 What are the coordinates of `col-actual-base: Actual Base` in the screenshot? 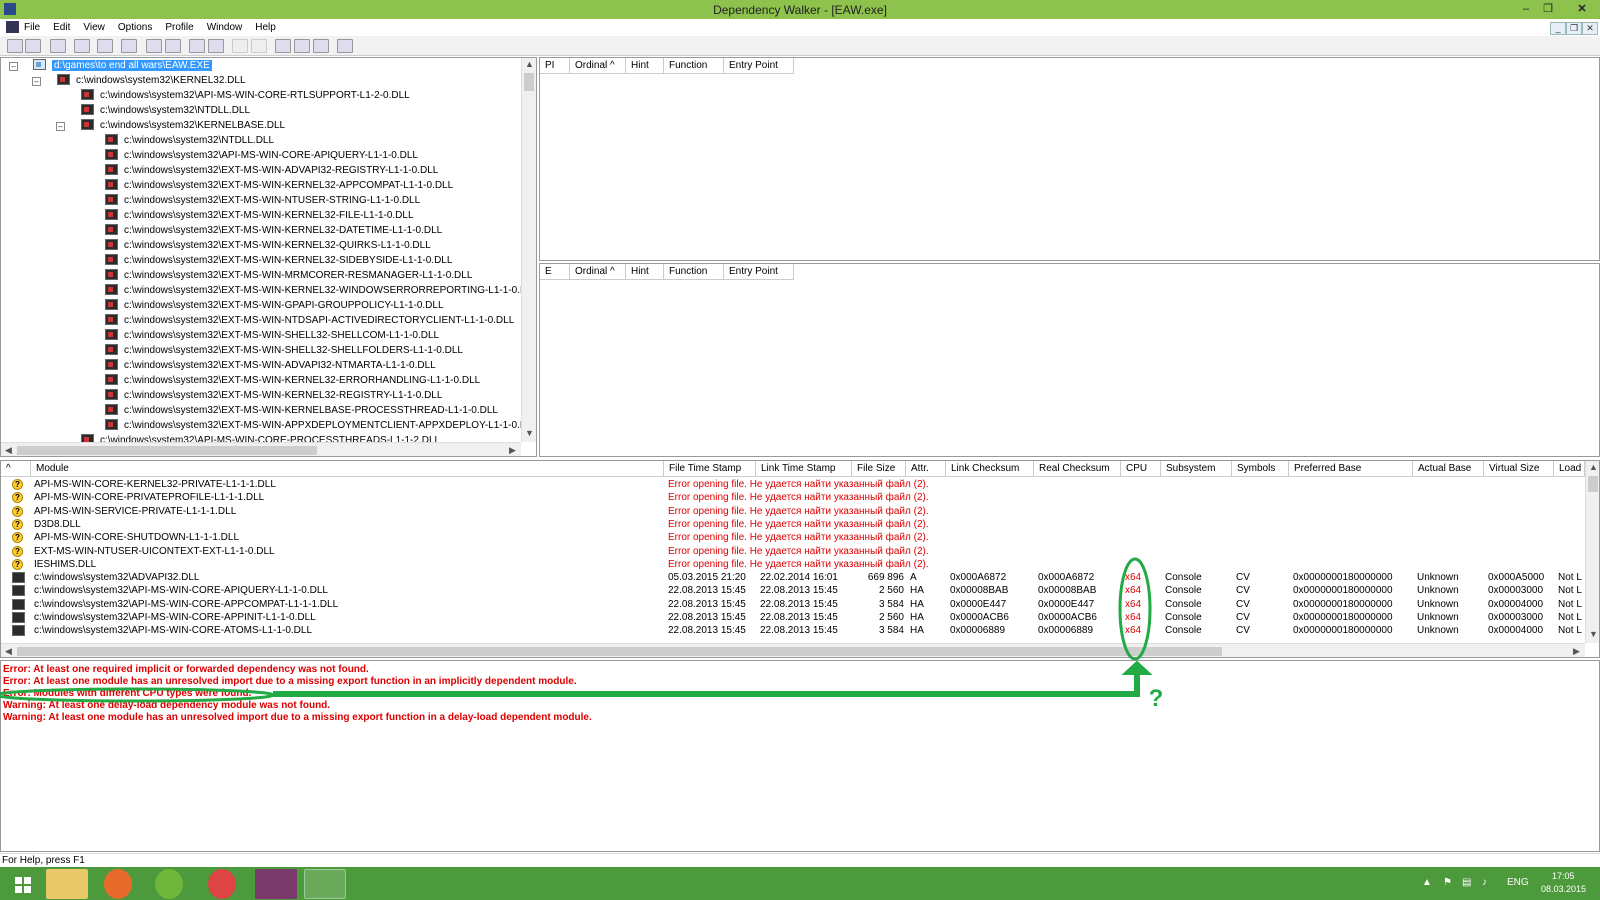 It's located at (1448, 469).